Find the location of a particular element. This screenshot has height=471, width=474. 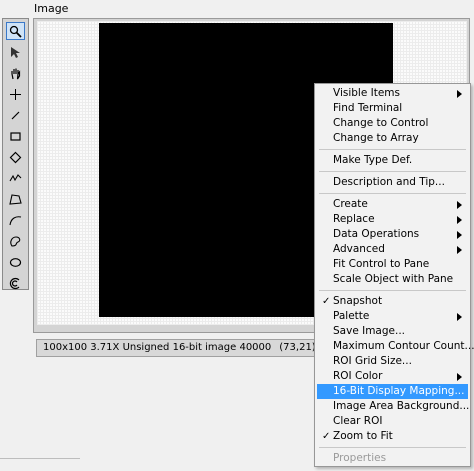

arrow-pointer-icon is located at coordinates (15, 52).